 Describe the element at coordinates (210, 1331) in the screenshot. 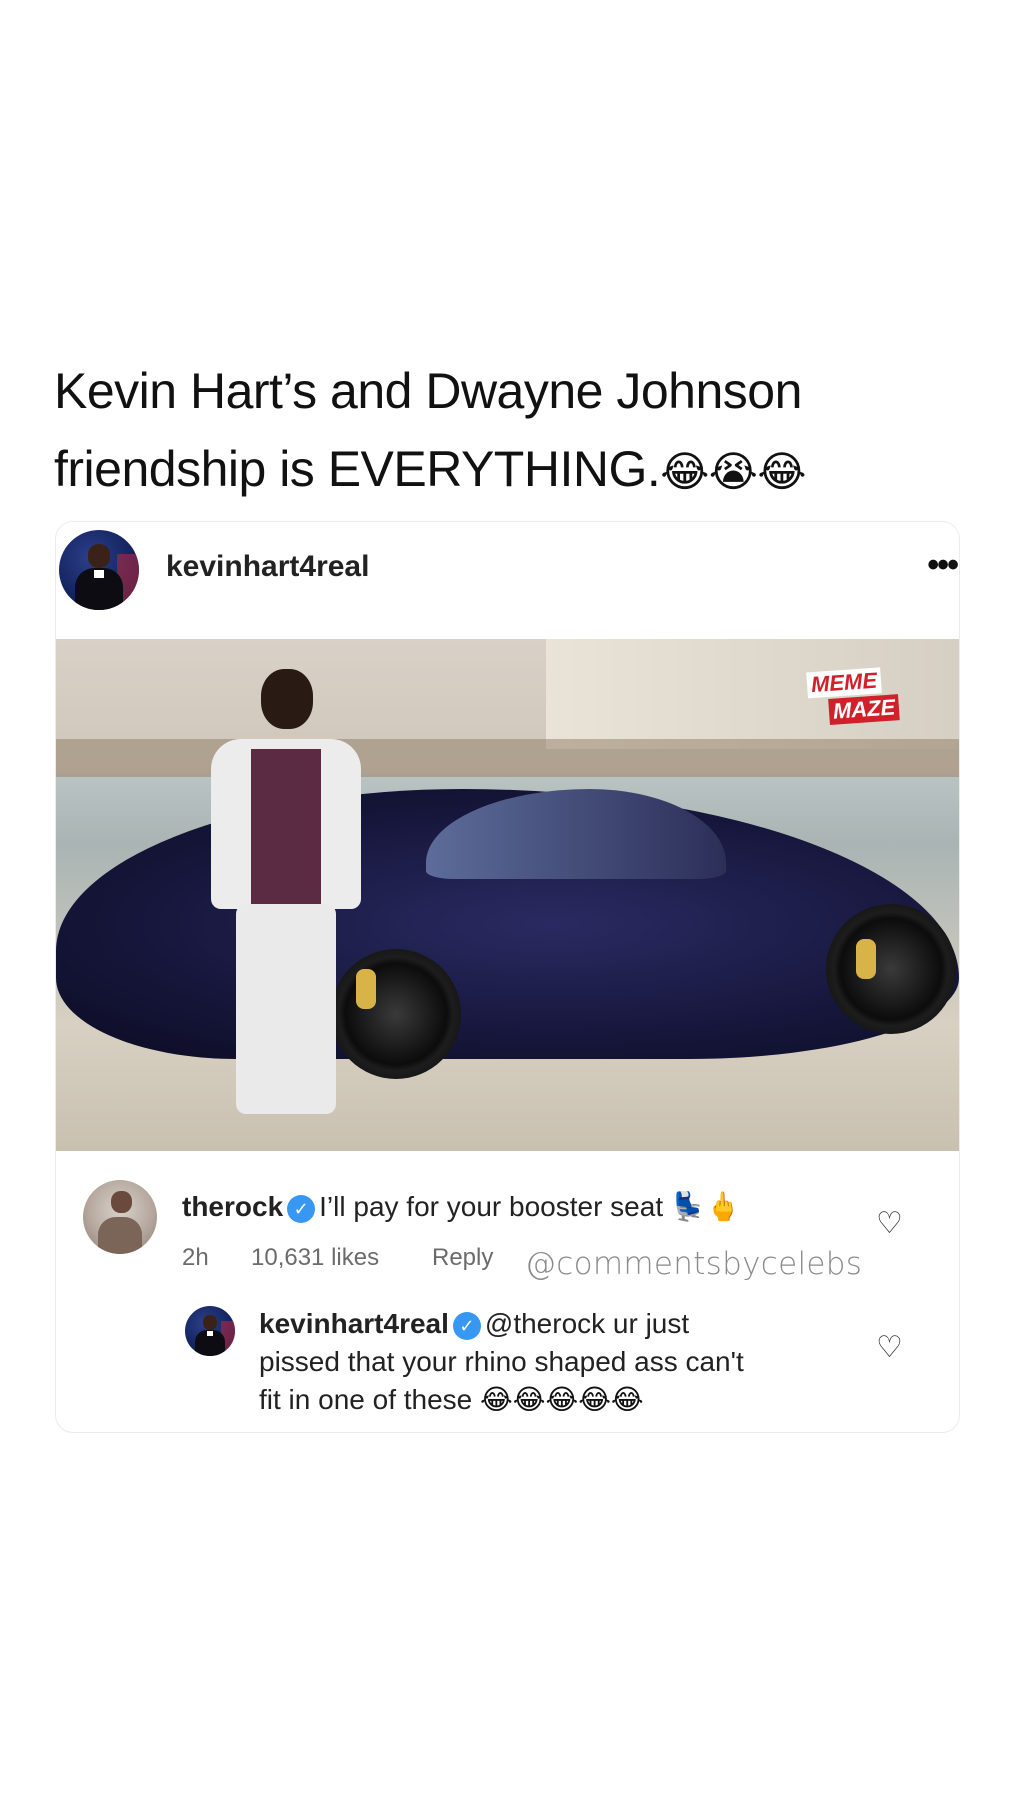

I see `kevinhart-reply-avatar` at that location.